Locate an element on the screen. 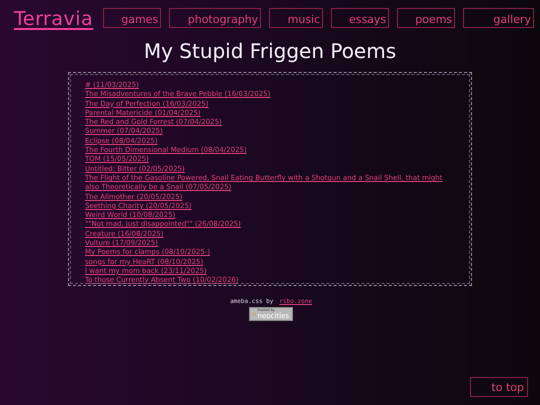 This screenshot has height=405, width=540. nav-link: poems is located at coordinates (426, 18).